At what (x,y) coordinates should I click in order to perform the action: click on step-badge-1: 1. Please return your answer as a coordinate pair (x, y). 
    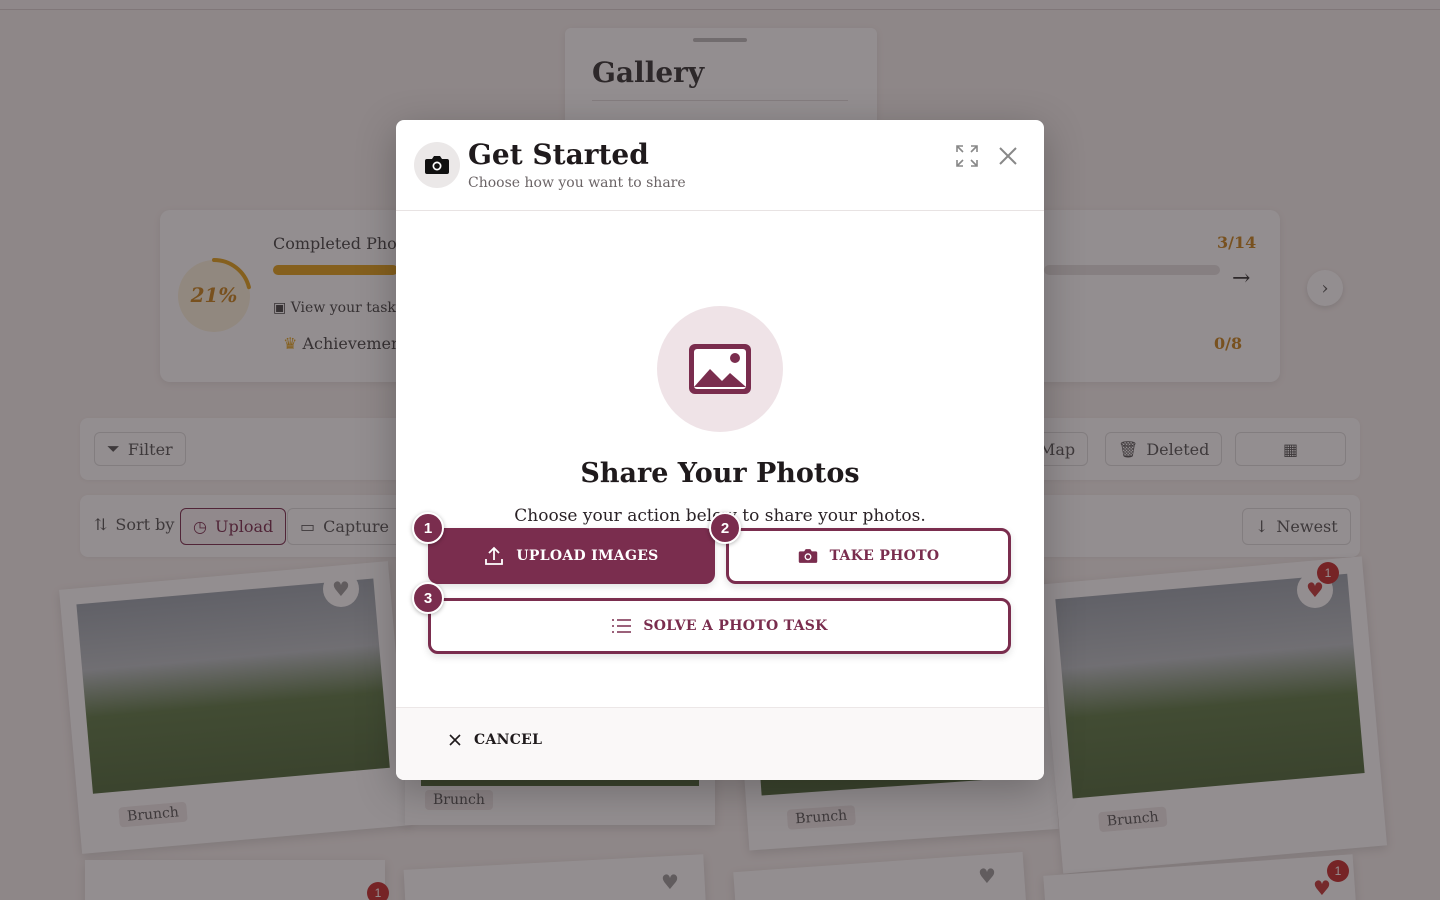
    Looking at the image, I should click on (428, 528).